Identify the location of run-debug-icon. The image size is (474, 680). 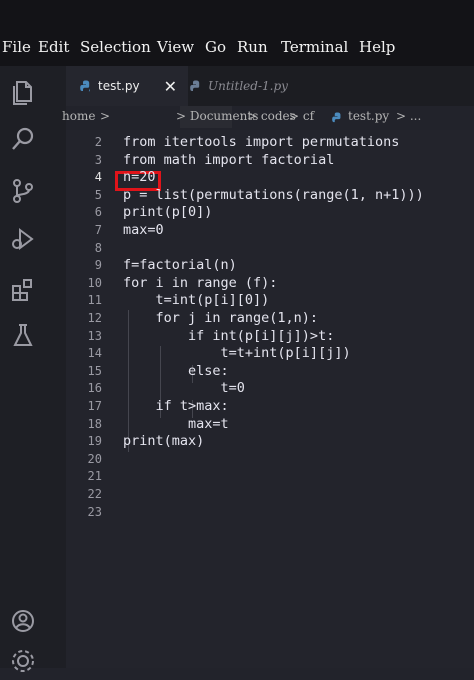
(23, 239).